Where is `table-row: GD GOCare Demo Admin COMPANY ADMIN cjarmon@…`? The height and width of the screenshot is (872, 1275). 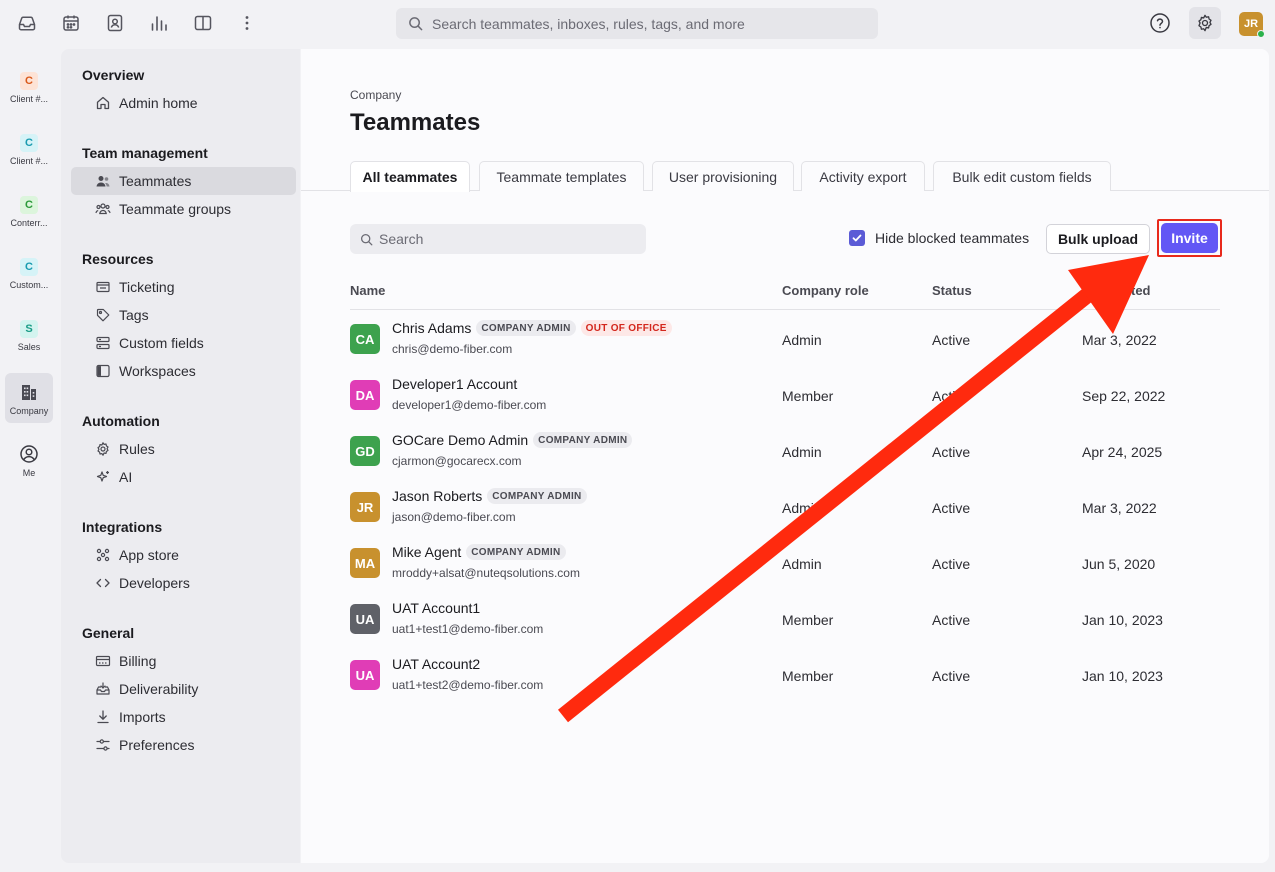 table-row: GD GOCare Demo Admin COMPANY ADMIN cjarmon@… is located at coordinates (785, 452).